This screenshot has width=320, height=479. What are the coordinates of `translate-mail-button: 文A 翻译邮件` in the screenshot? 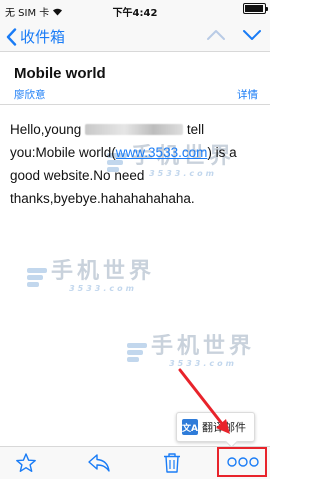 It's located at (215, 427).